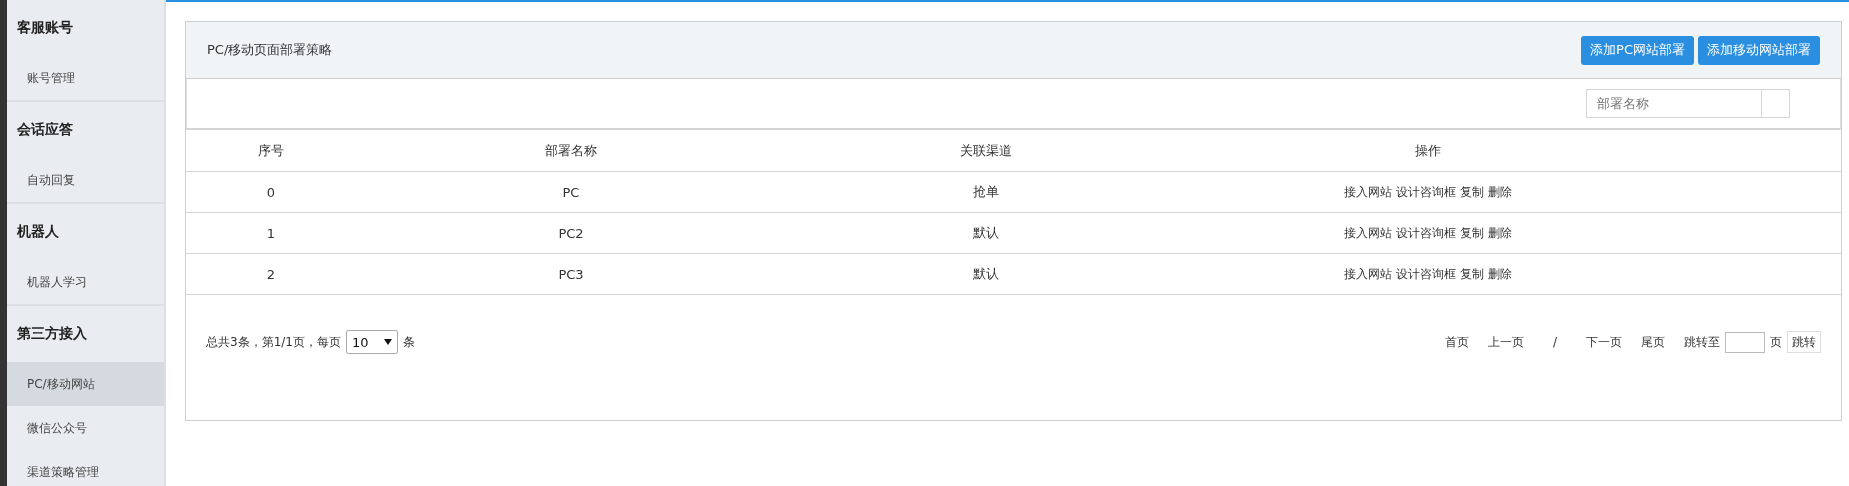  I want to click on table-cell: 2, so click(271, 274).